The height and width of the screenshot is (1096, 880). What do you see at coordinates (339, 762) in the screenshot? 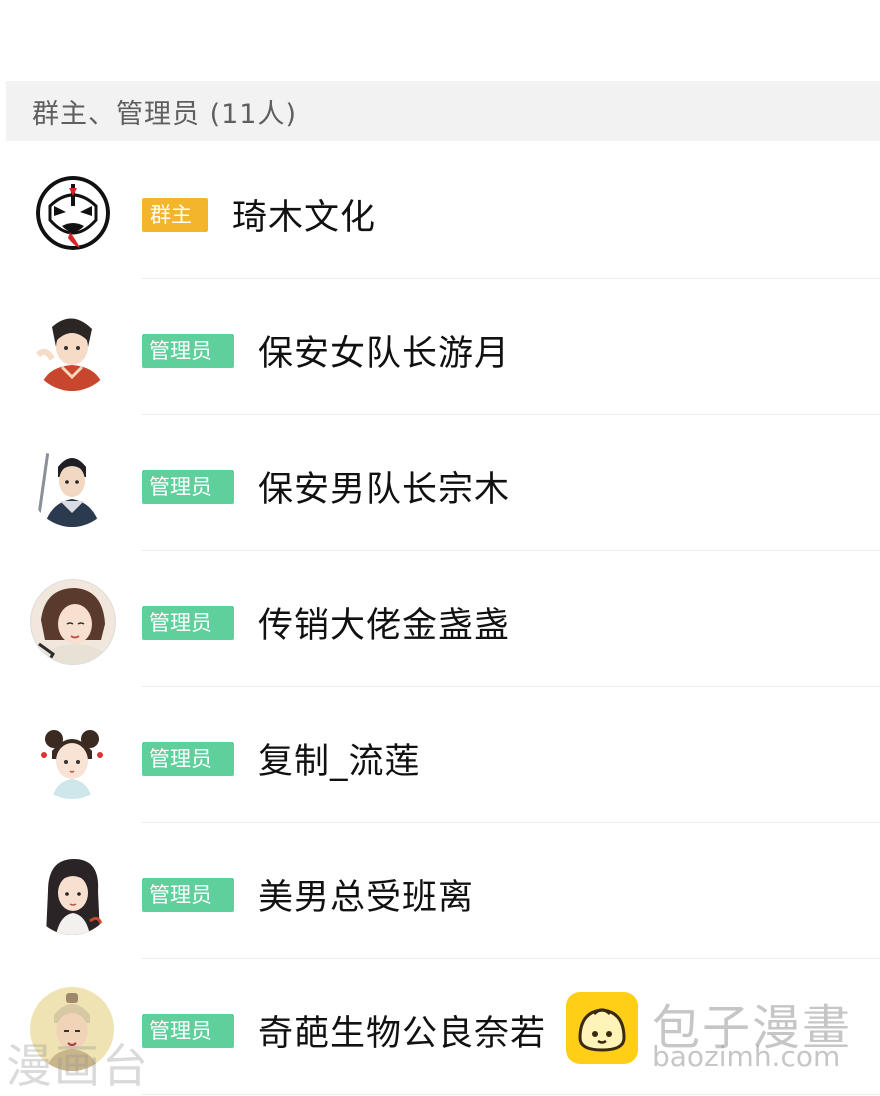
I see `member-name: 复制_流莲` at bounding box center [339, 762].